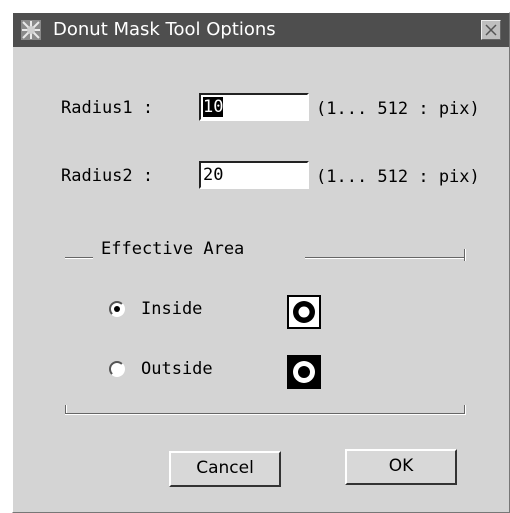  I want to click on app-icon, so click(31, 30).